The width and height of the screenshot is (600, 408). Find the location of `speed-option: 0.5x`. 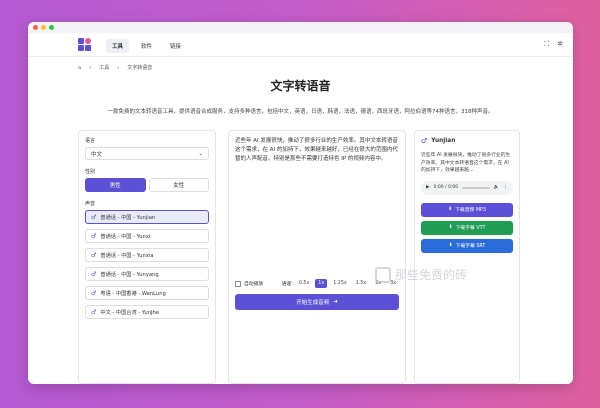

speed-option: 0.5x is located at coordinates (304, 283).